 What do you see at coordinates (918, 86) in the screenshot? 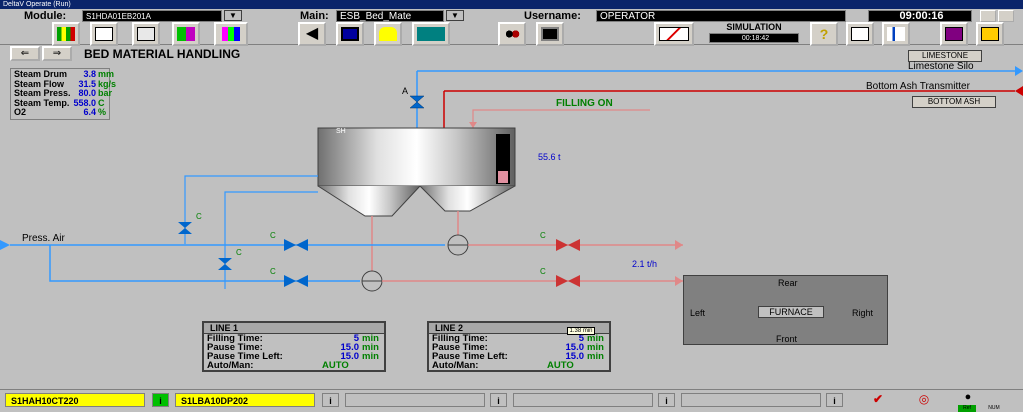
I see `bottom-ash-transmitter-label: Bottom Ash Transmitter` at bounding box center [918, 86].